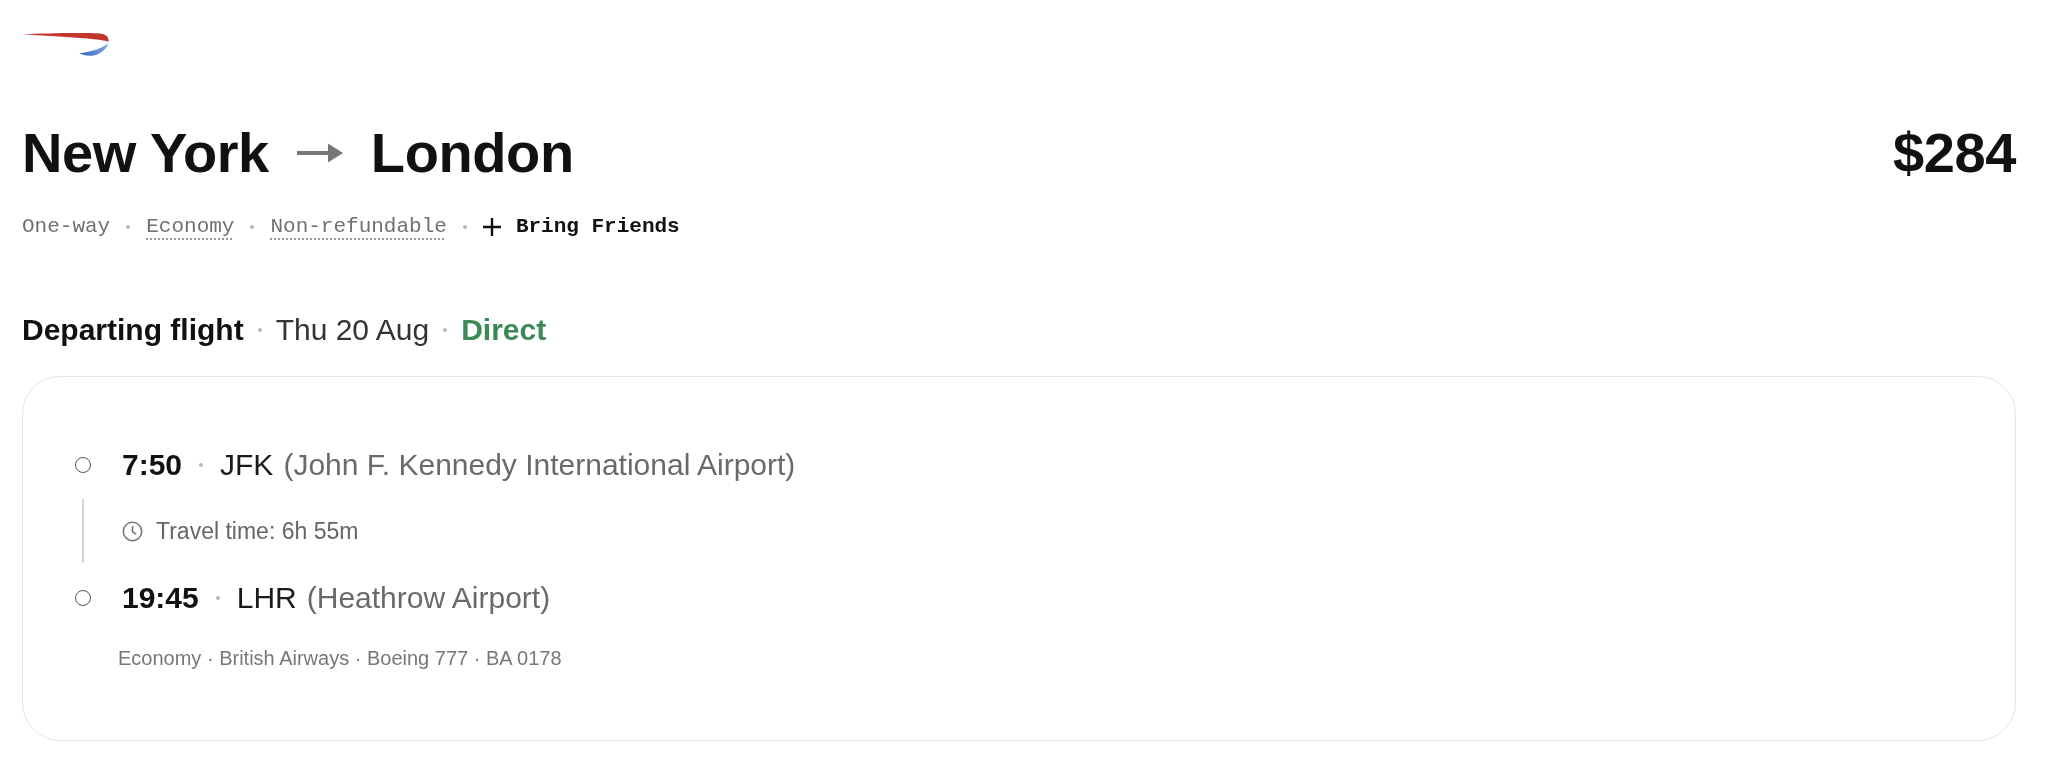 Image resolution: width=2048 pixels, height=771 pixels. Describe the element at coordinates (247, 465) in the screenshot. I see `airport-code: JFK` at that location.